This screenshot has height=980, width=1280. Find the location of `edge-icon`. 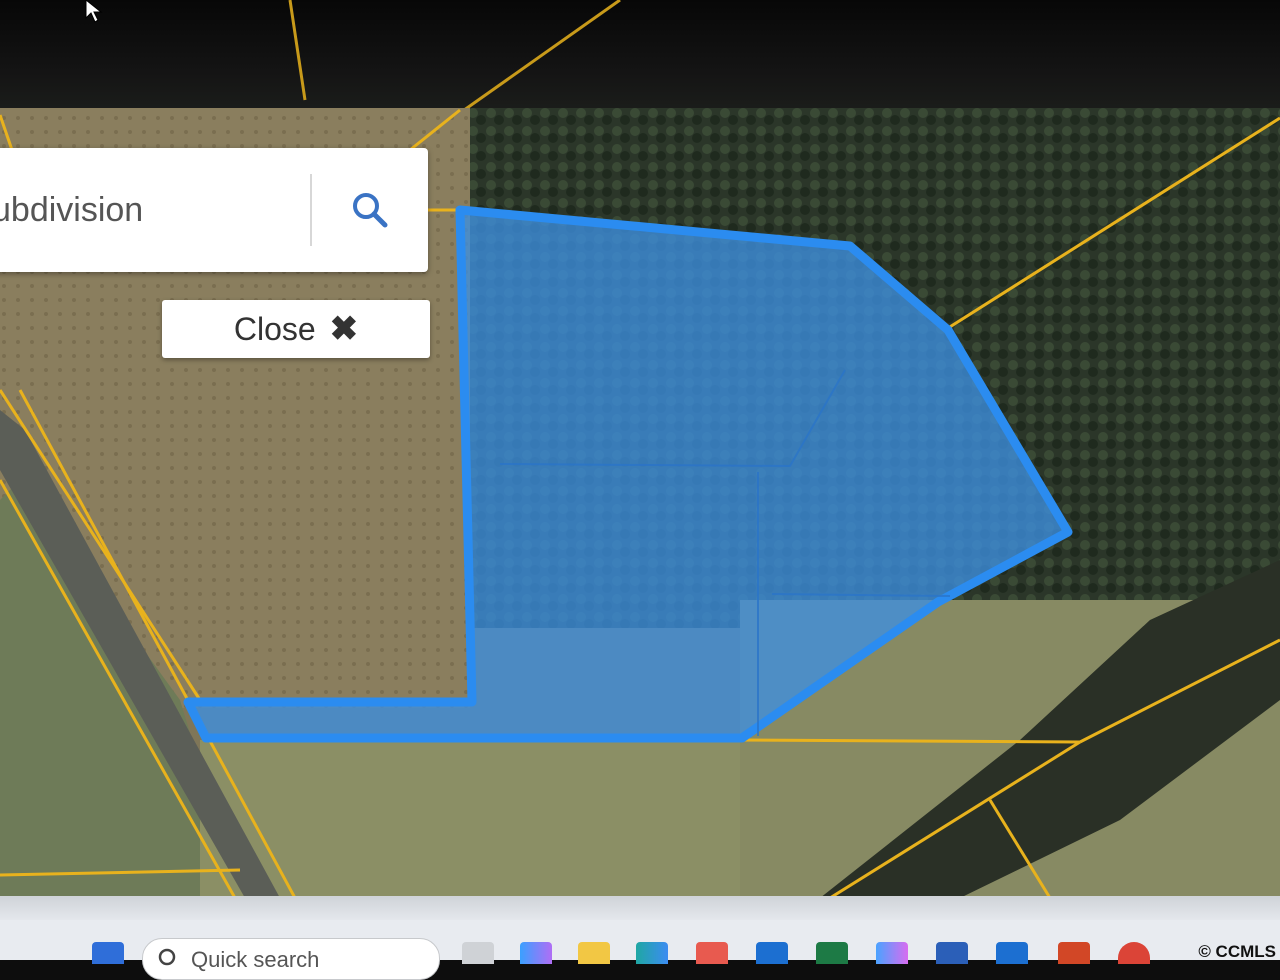

edge-icon is located at coordinates (652, 953).